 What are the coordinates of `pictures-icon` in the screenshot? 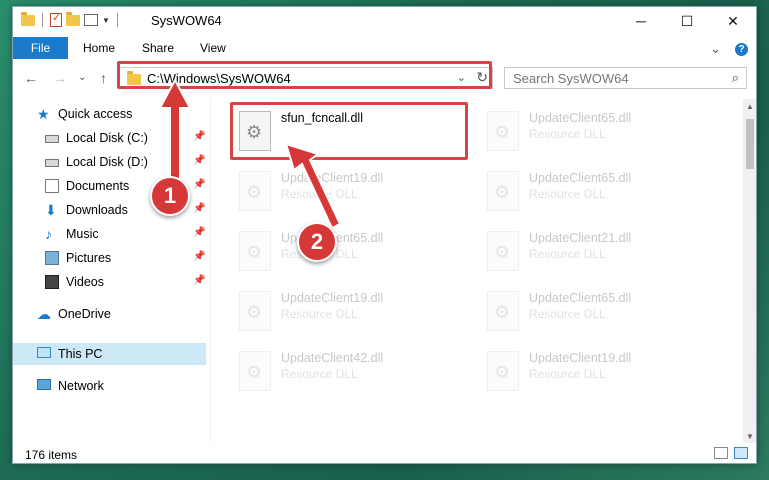 It's located at (52, 258).